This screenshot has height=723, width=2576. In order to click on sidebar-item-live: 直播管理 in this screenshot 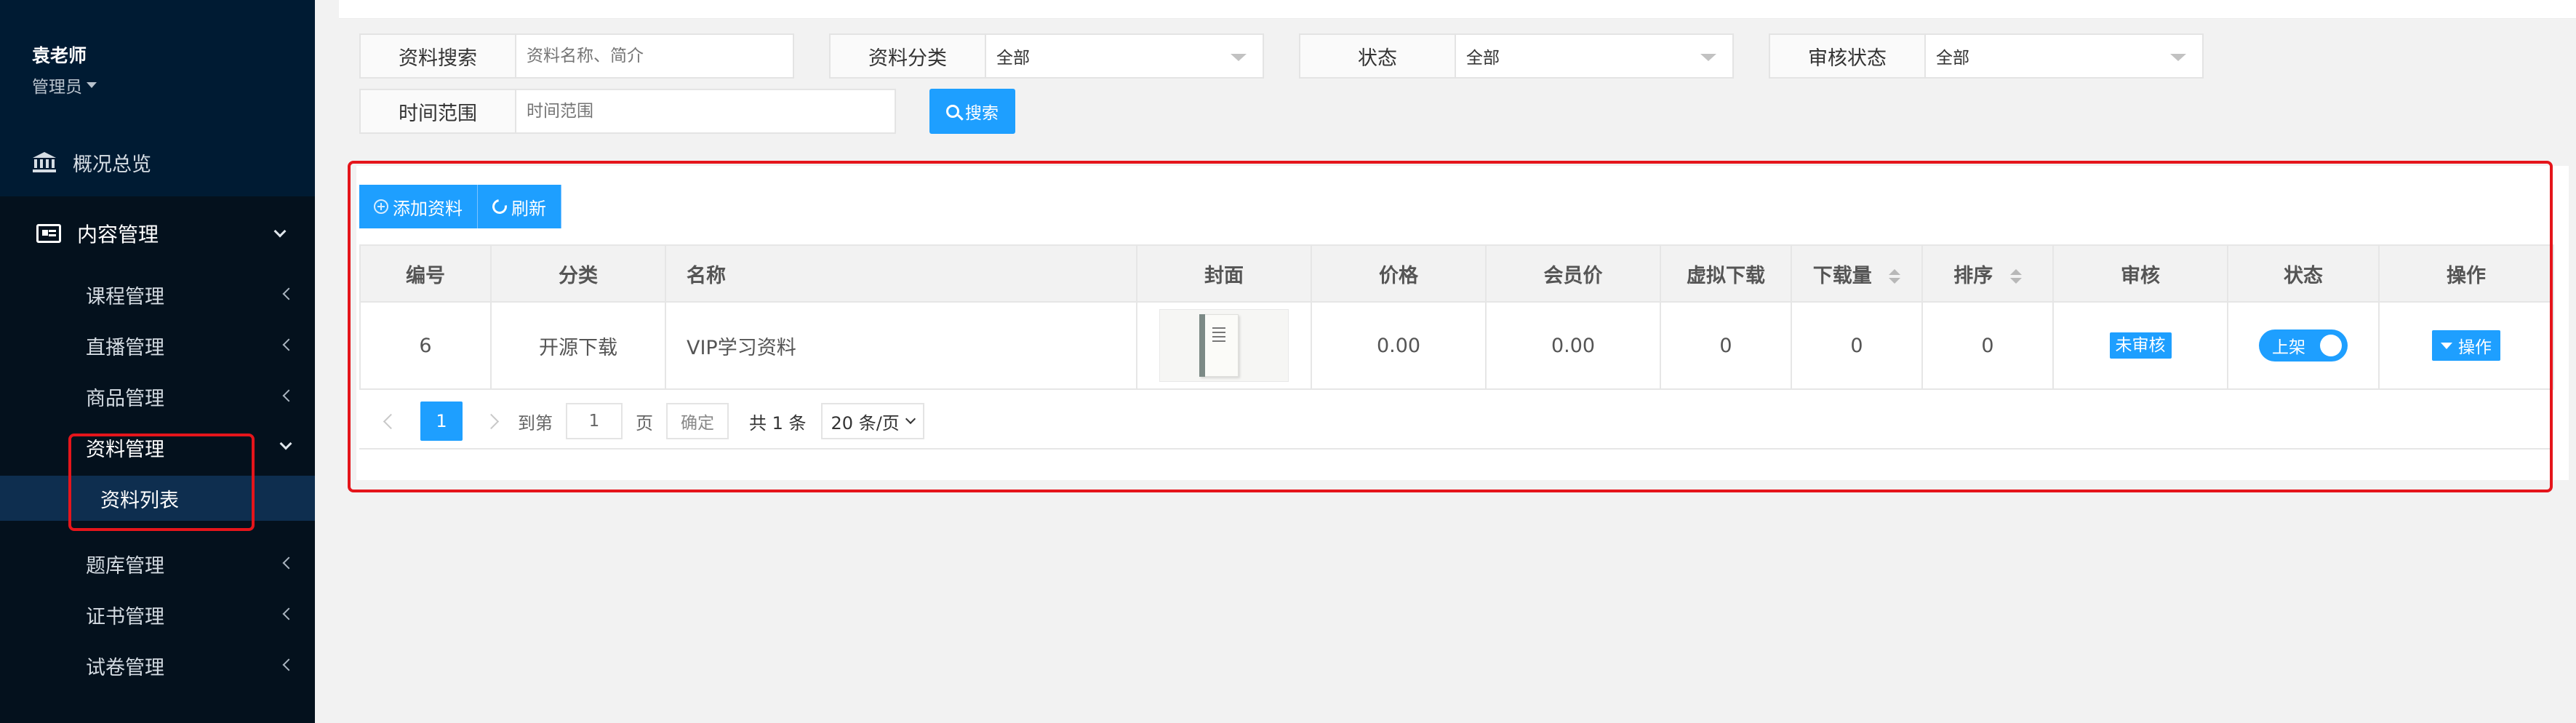, I will do `click(157, 346)`.